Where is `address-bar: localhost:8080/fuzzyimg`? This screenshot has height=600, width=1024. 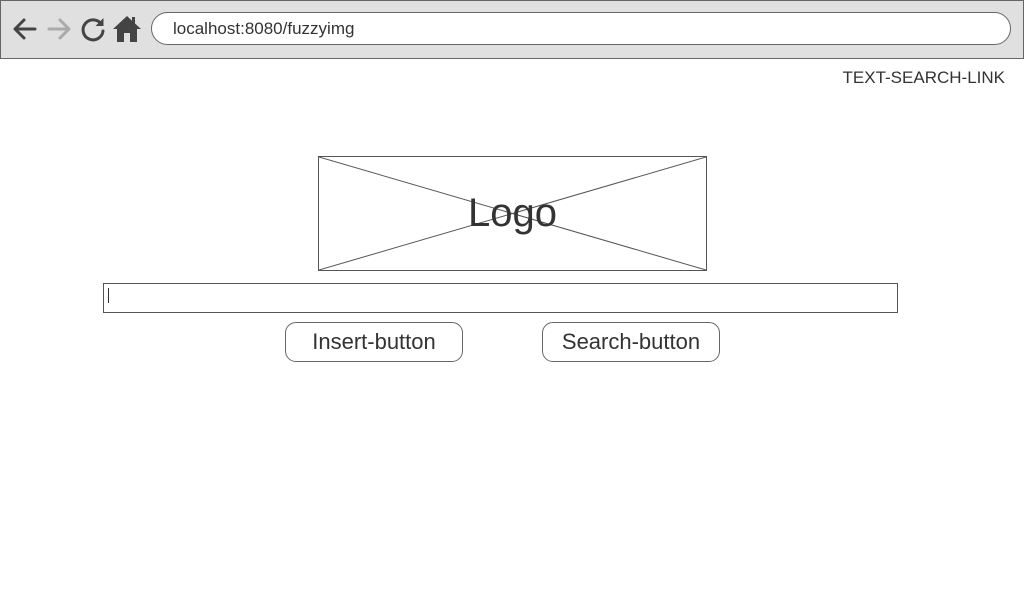 address-bar: localhost:8080/fuzzyimg is located at coordinates (581, 28).